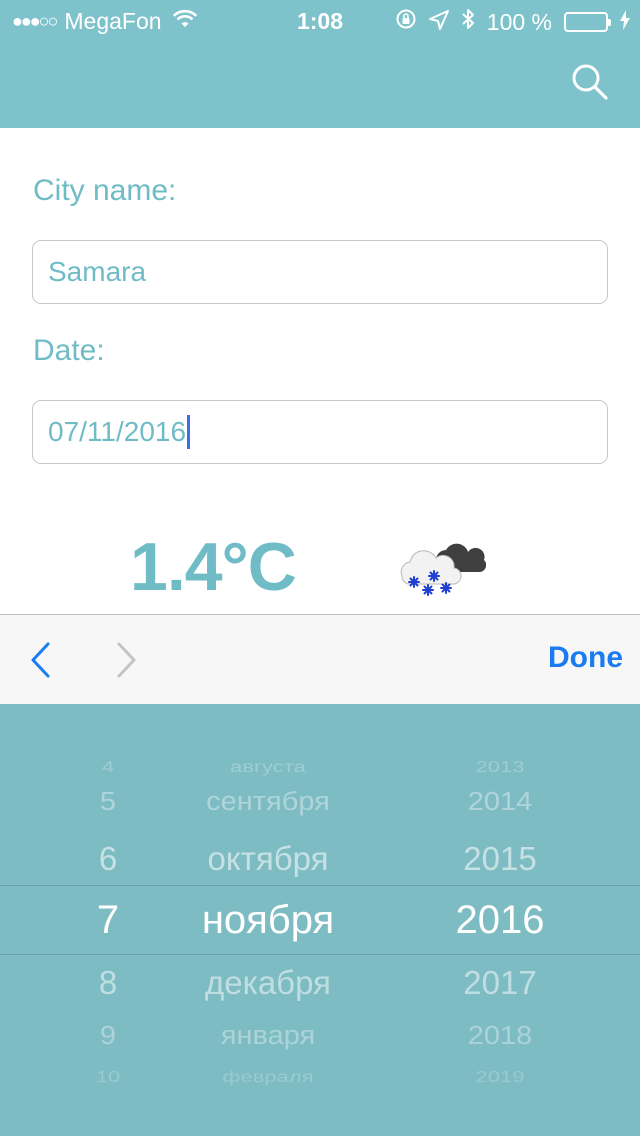 The image size is (640, 1136). I want to click on bluetooth-icon, so click(468, 22).